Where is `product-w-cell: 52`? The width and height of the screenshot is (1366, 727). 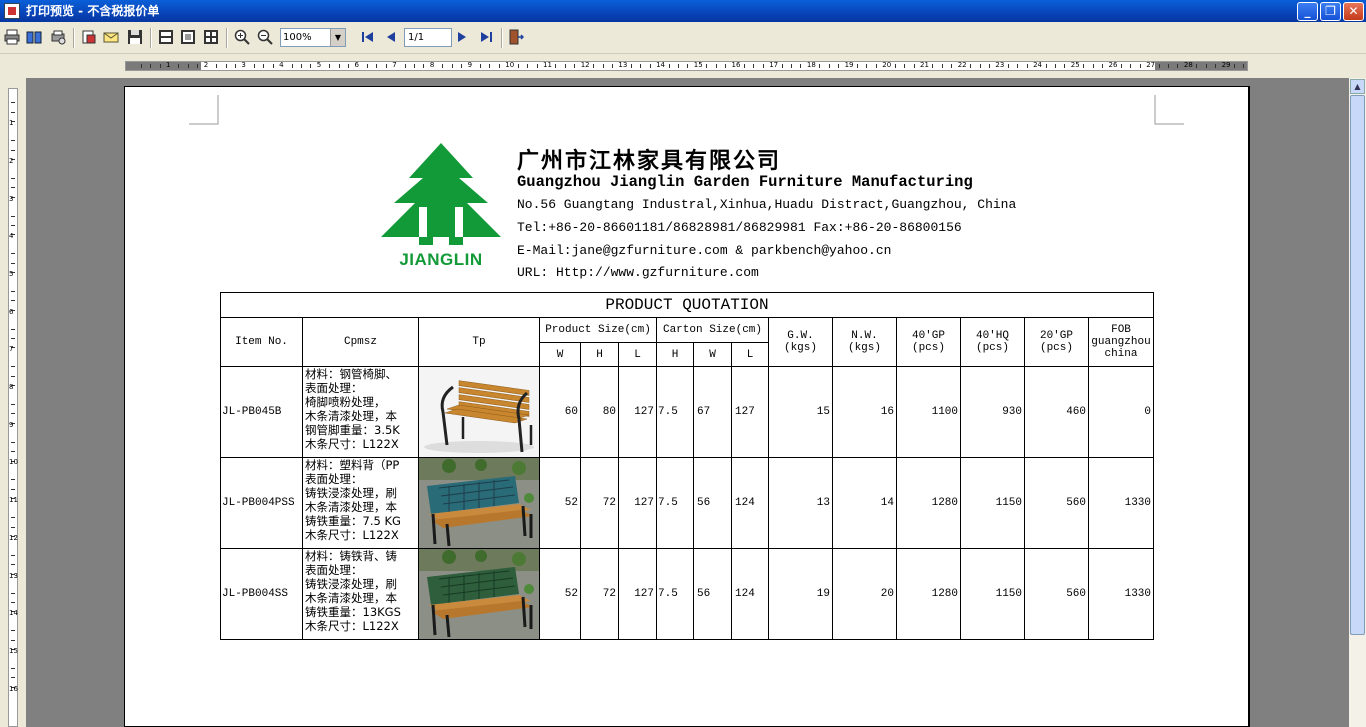 product-w-cell: 52 is located at coordinates (560, 594).